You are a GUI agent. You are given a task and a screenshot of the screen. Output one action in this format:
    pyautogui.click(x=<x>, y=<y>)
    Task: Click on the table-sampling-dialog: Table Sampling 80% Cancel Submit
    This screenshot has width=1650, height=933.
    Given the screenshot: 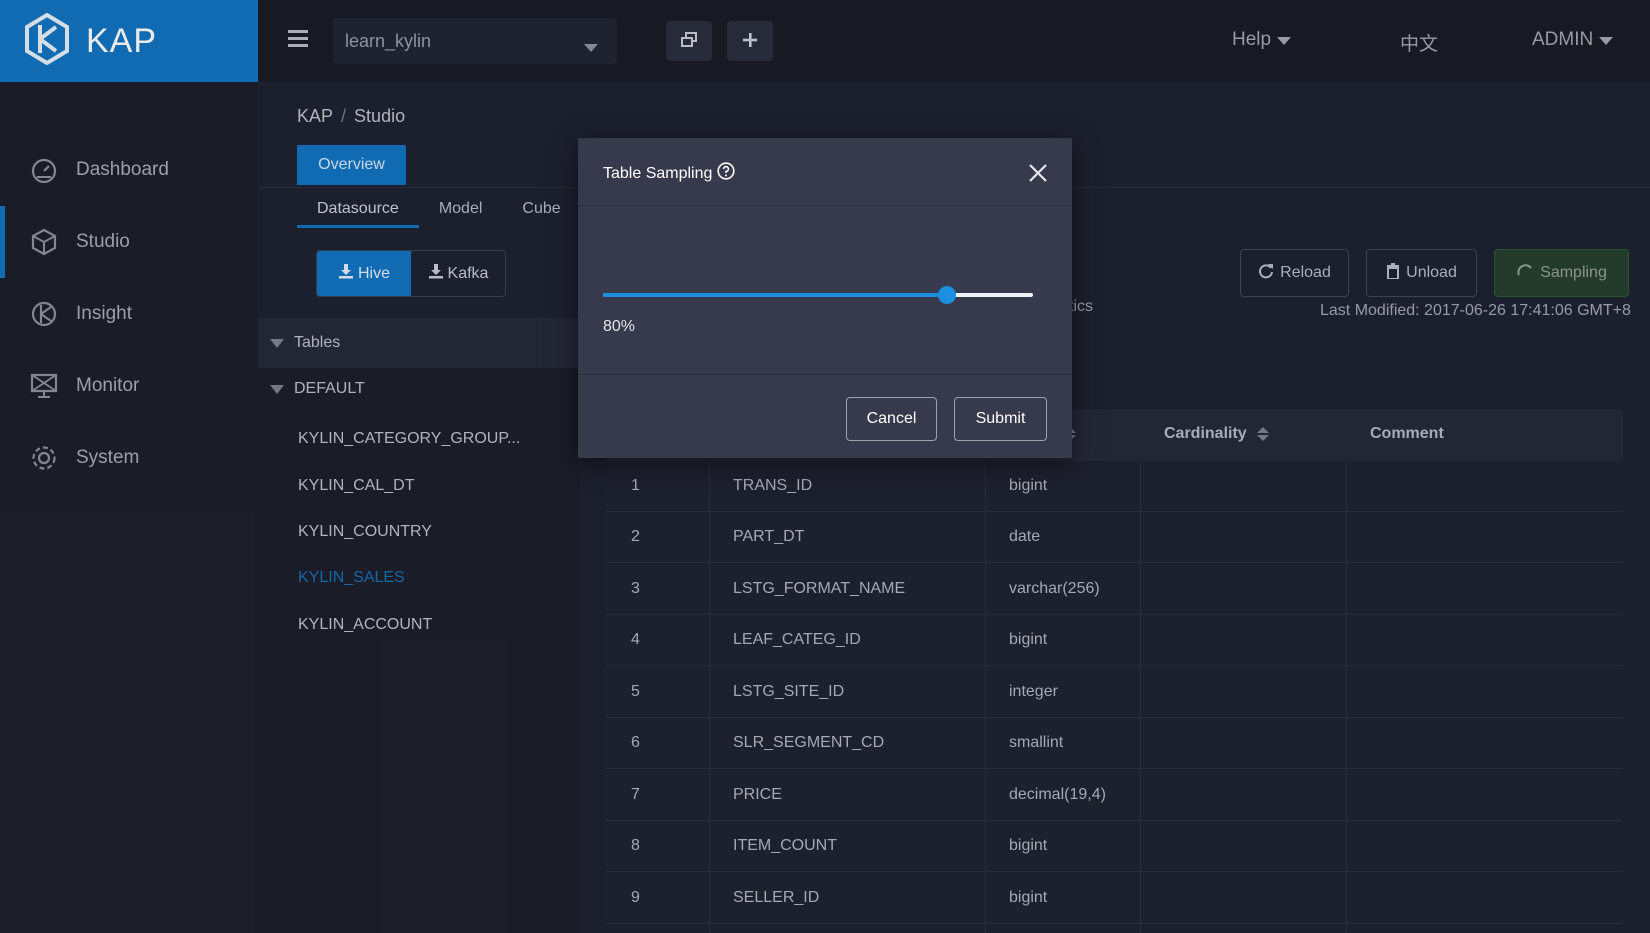 What is the action you would take?
    pyautogui.click(x=825, y=298)
    